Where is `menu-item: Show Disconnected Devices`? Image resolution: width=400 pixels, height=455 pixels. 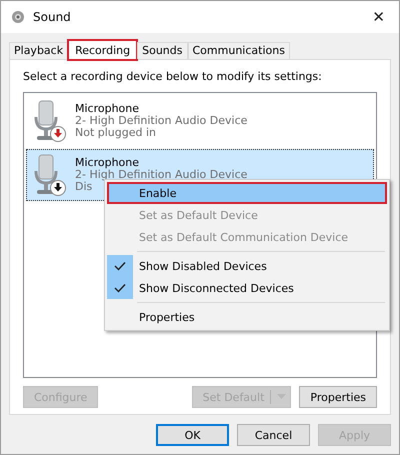 menu-item: Show Disconnected Devices is located at coordinates (247, 288).